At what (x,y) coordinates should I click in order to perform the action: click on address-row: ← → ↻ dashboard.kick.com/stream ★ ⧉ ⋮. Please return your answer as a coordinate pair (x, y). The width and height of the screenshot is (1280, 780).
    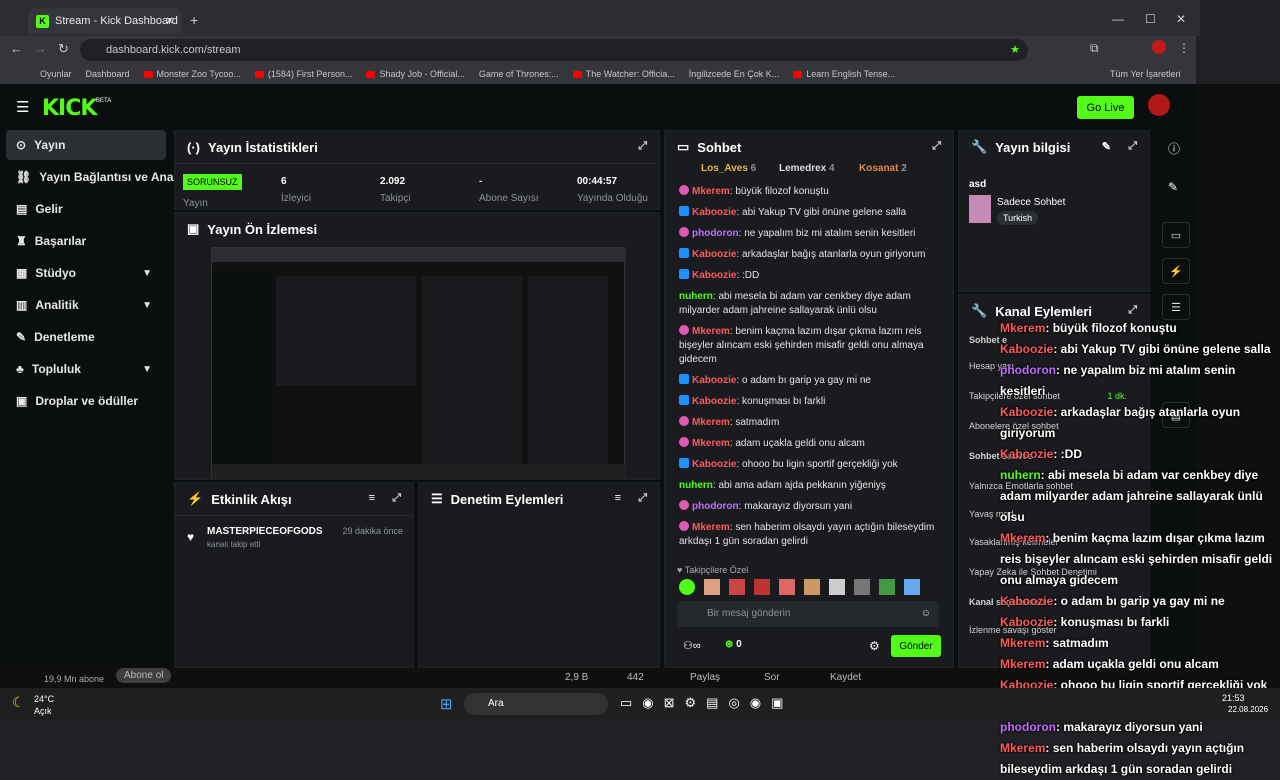
    Looking at the image, I should click on (600, 50).